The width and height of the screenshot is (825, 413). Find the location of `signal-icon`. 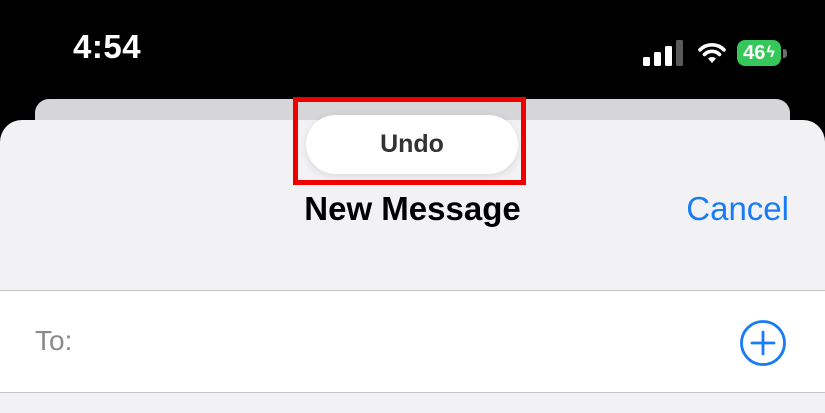

signal-icon is located at coordinates (663, 53).